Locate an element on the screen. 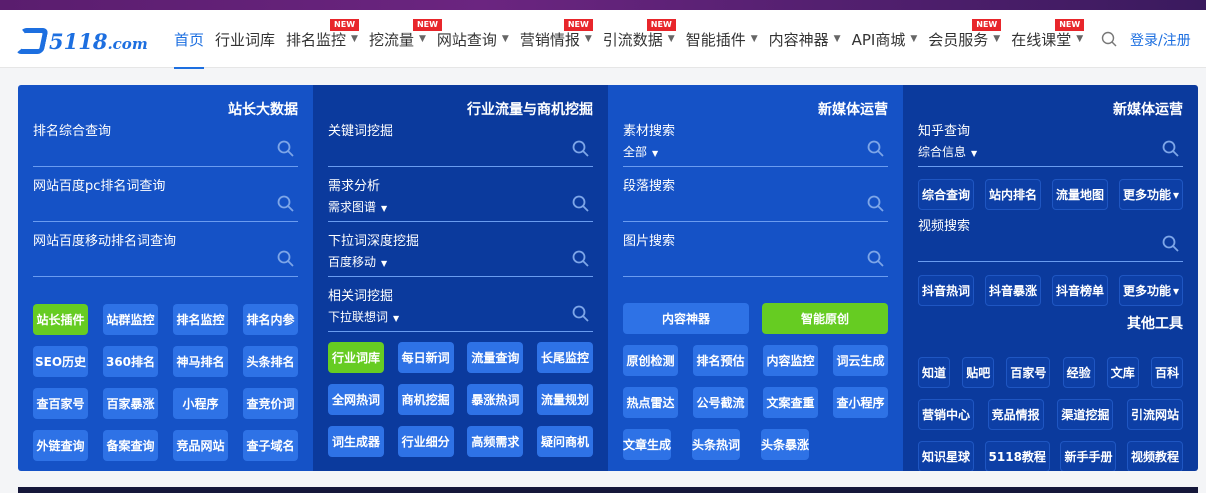 This screenshot has height=493, width=1206. nav-item-9: API商城 ▼ is located at coordinates (885, 39).